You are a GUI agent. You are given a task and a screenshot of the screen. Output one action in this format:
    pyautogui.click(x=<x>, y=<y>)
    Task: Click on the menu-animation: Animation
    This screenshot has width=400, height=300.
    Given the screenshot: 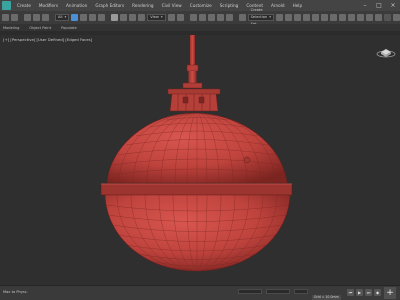 What is the action you would take?
    pyautogui.click(x=76, y=5)
    